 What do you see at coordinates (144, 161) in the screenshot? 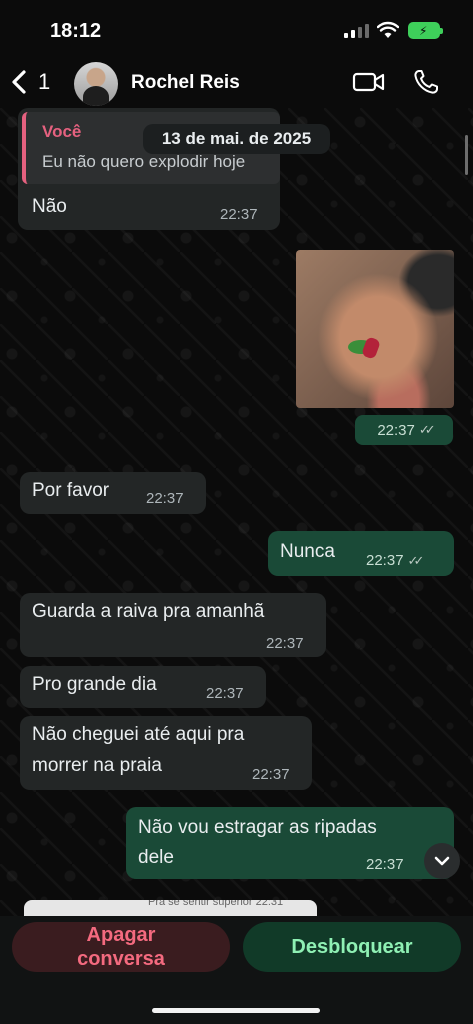
I see `quote-text: Eu não quero explodir hoje` at bounding box center [144, 161].